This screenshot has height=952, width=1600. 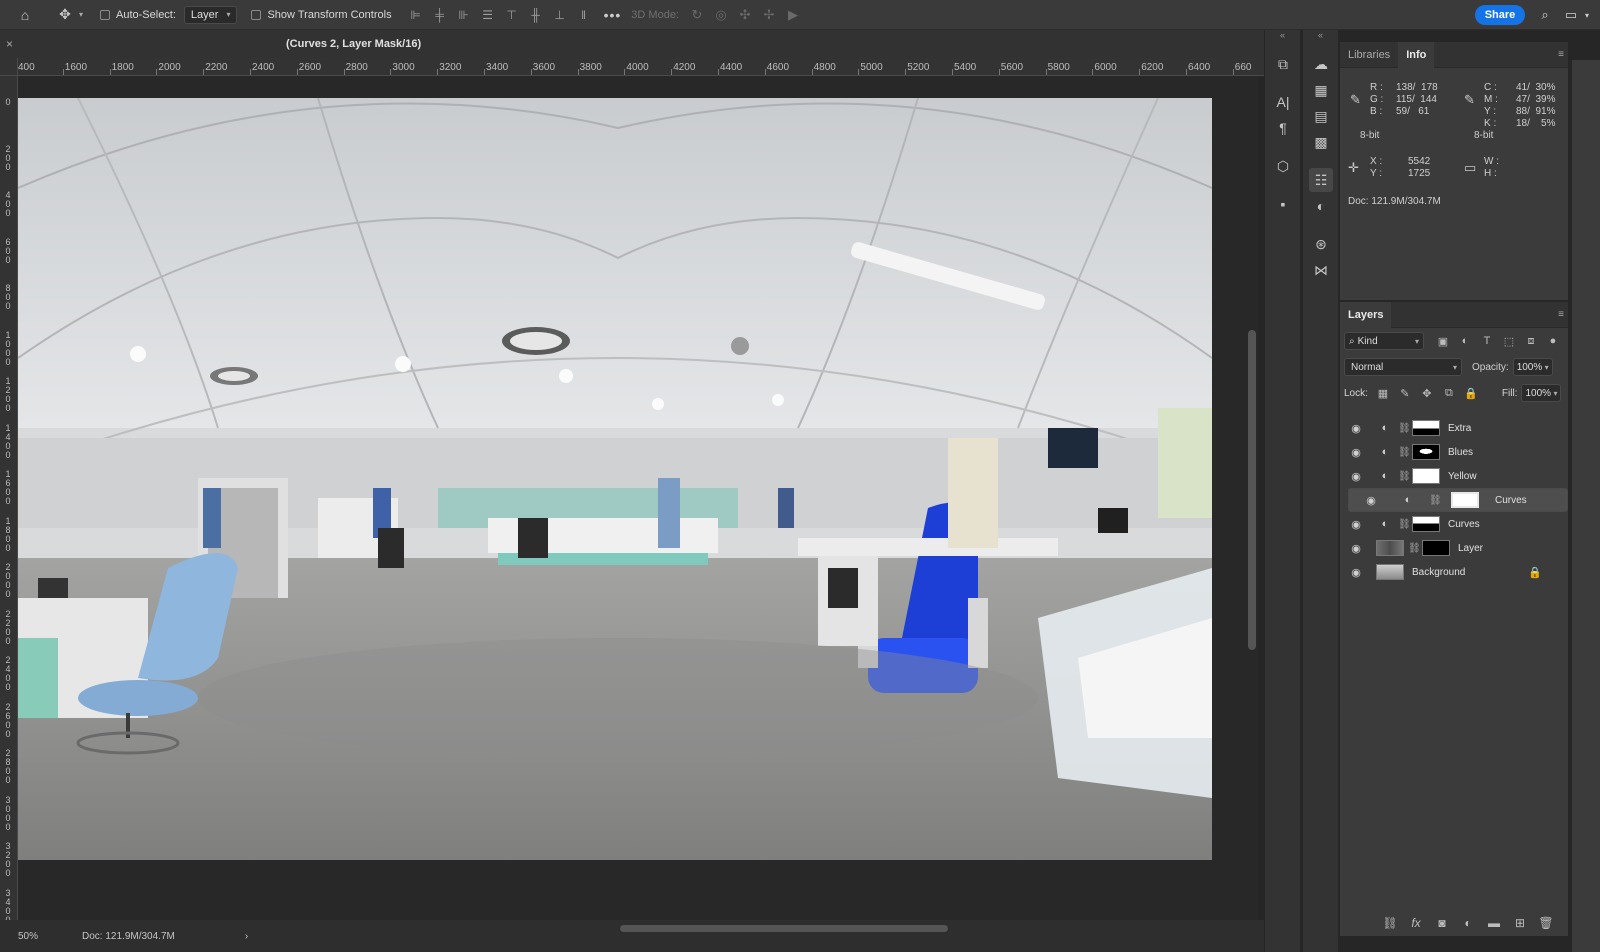 What do you see at coordinates (1541, 393) in the screenshot?
I see `fill-field: 100% ▾` at bounding box center [1541, 393].